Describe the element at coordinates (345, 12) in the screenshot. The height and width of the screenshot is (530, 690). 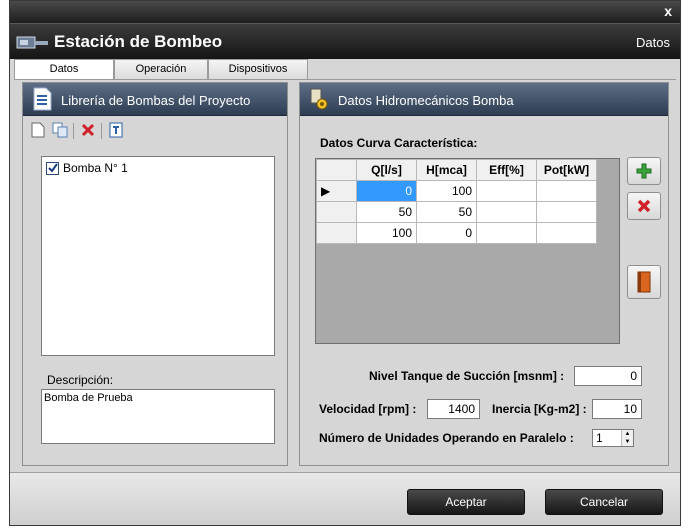
I see `title-bar: x` at that location.